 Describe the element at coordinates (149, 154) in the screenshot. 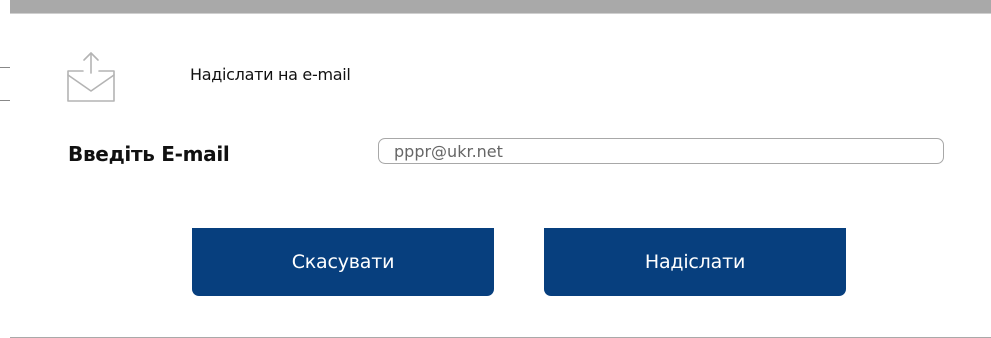

I see `email-field-label: Введіть E-mail` at that location.